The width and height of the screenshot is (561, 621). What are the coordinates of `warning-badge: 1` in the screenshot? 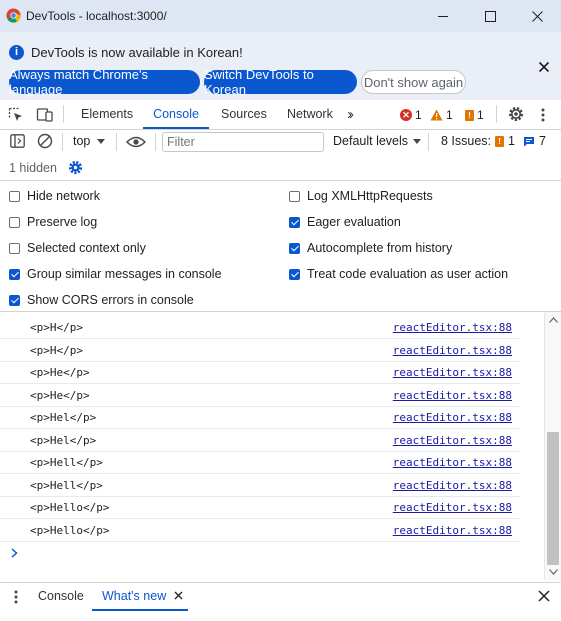 It's located at (441, 115).